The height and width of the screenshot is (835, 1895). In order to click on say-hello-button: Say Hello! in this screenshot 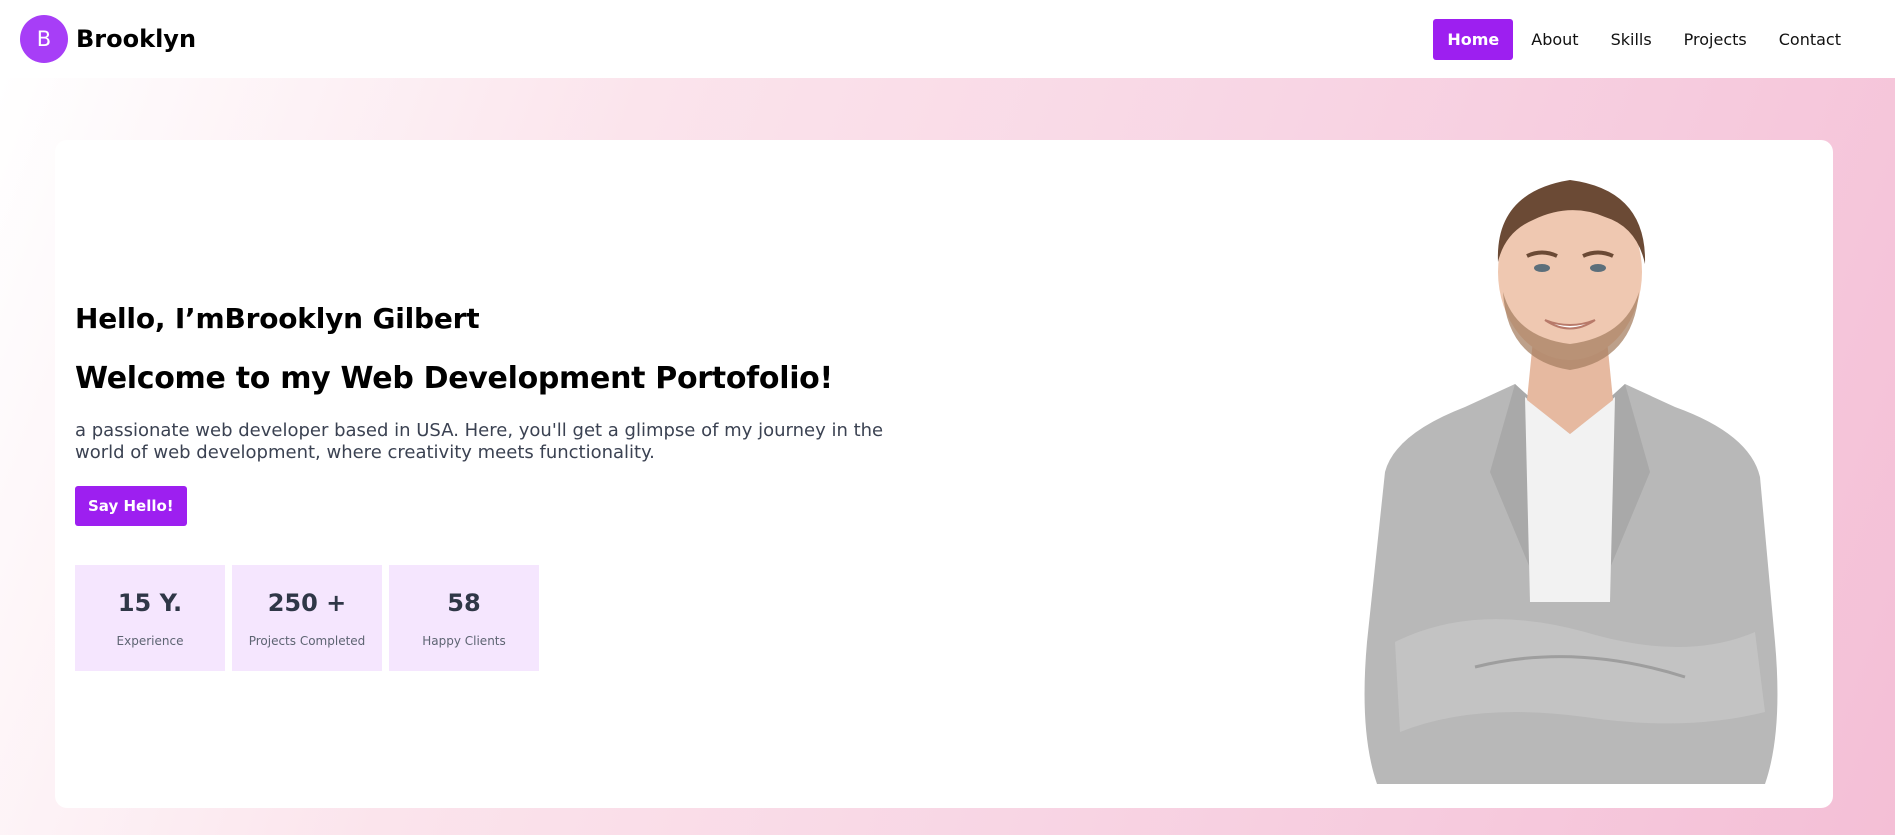, I will do `click(131, 506)`.